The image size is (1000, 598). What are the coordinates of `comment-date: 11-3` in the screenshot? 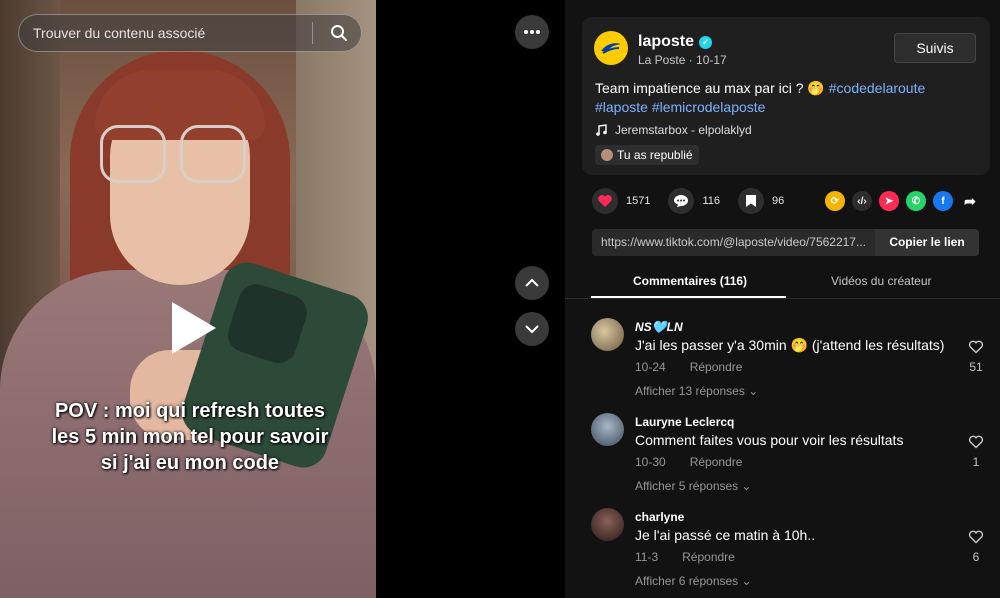 It's located at (647, 557).